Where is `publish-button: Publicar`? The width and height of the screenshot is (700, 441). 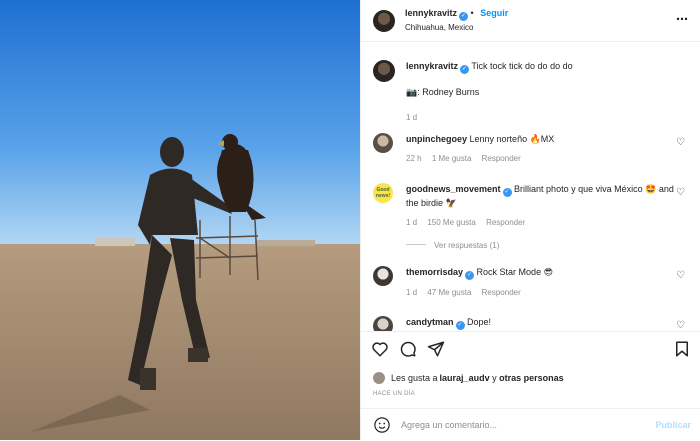
publish-button: Publicar is located at coordinates (673, 425).